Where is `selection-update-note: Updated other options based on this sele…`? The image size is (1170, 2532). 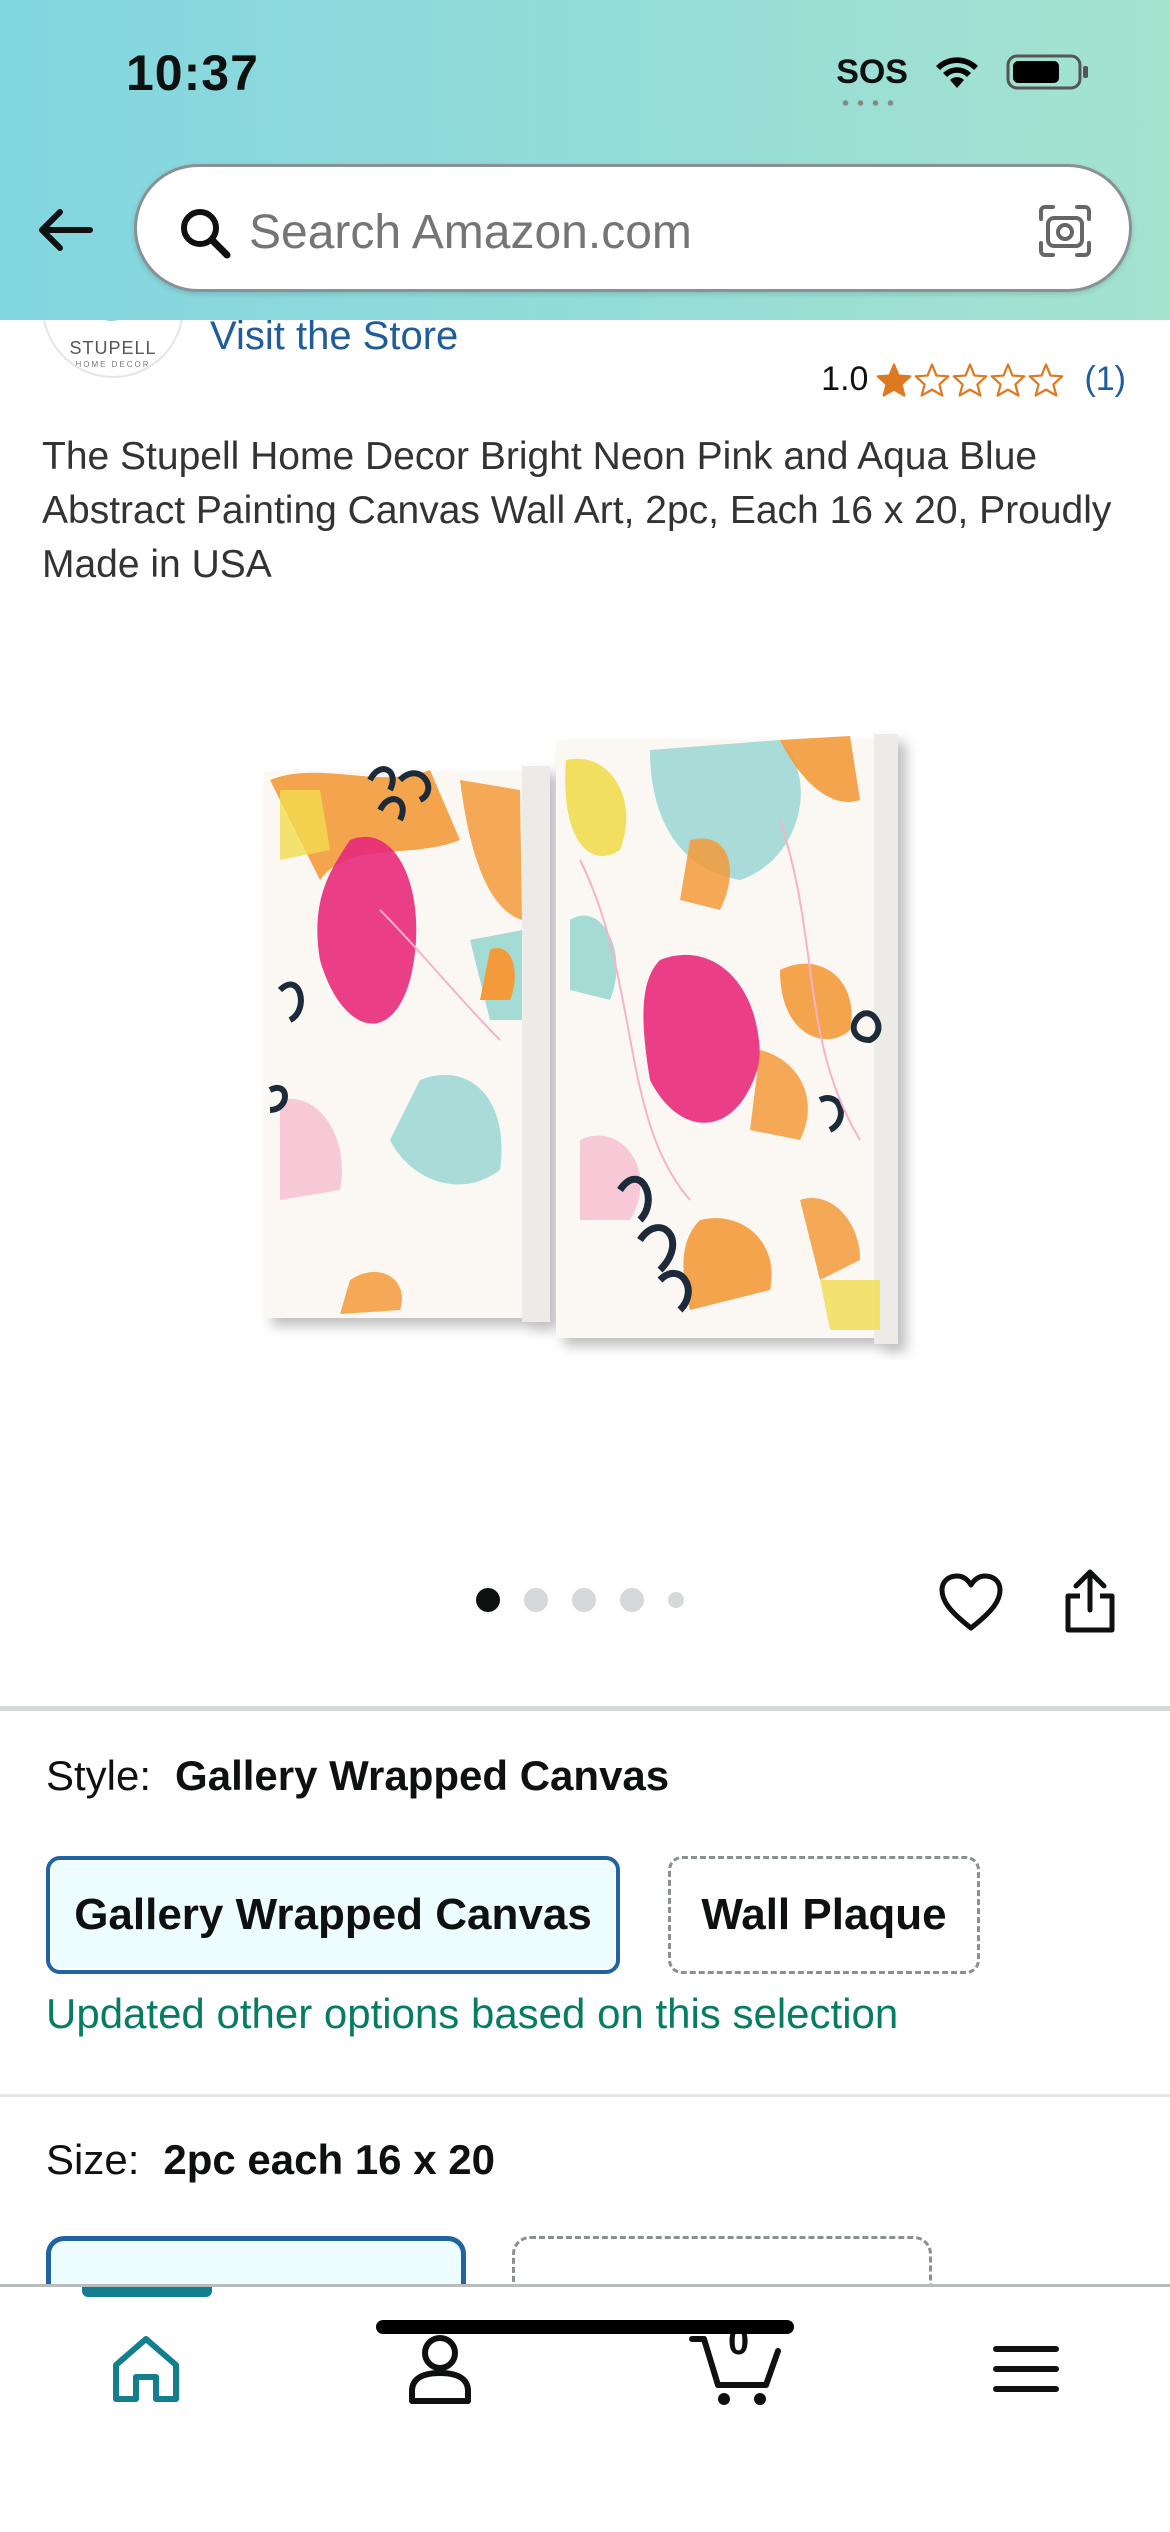 selection-update-note: Updated other options based on this sele… is located at coordinates (472, 2013).